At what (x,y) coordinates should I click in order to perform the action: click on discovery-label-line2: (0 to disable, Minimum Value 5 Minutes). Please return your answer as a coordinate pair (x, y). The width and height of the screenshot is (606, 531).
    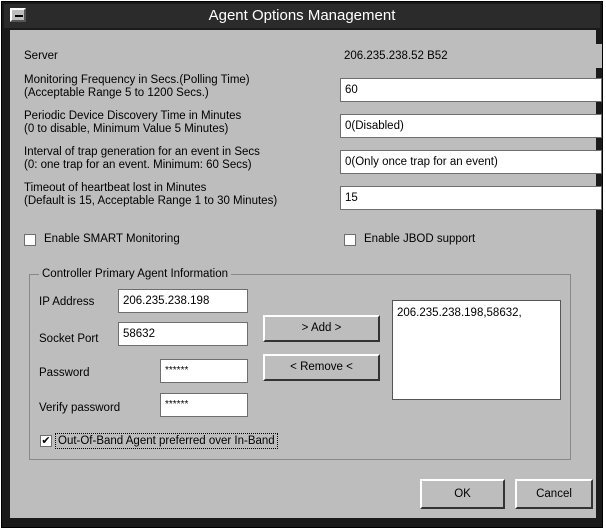
    Looking at the image, I should click on (126, 129).